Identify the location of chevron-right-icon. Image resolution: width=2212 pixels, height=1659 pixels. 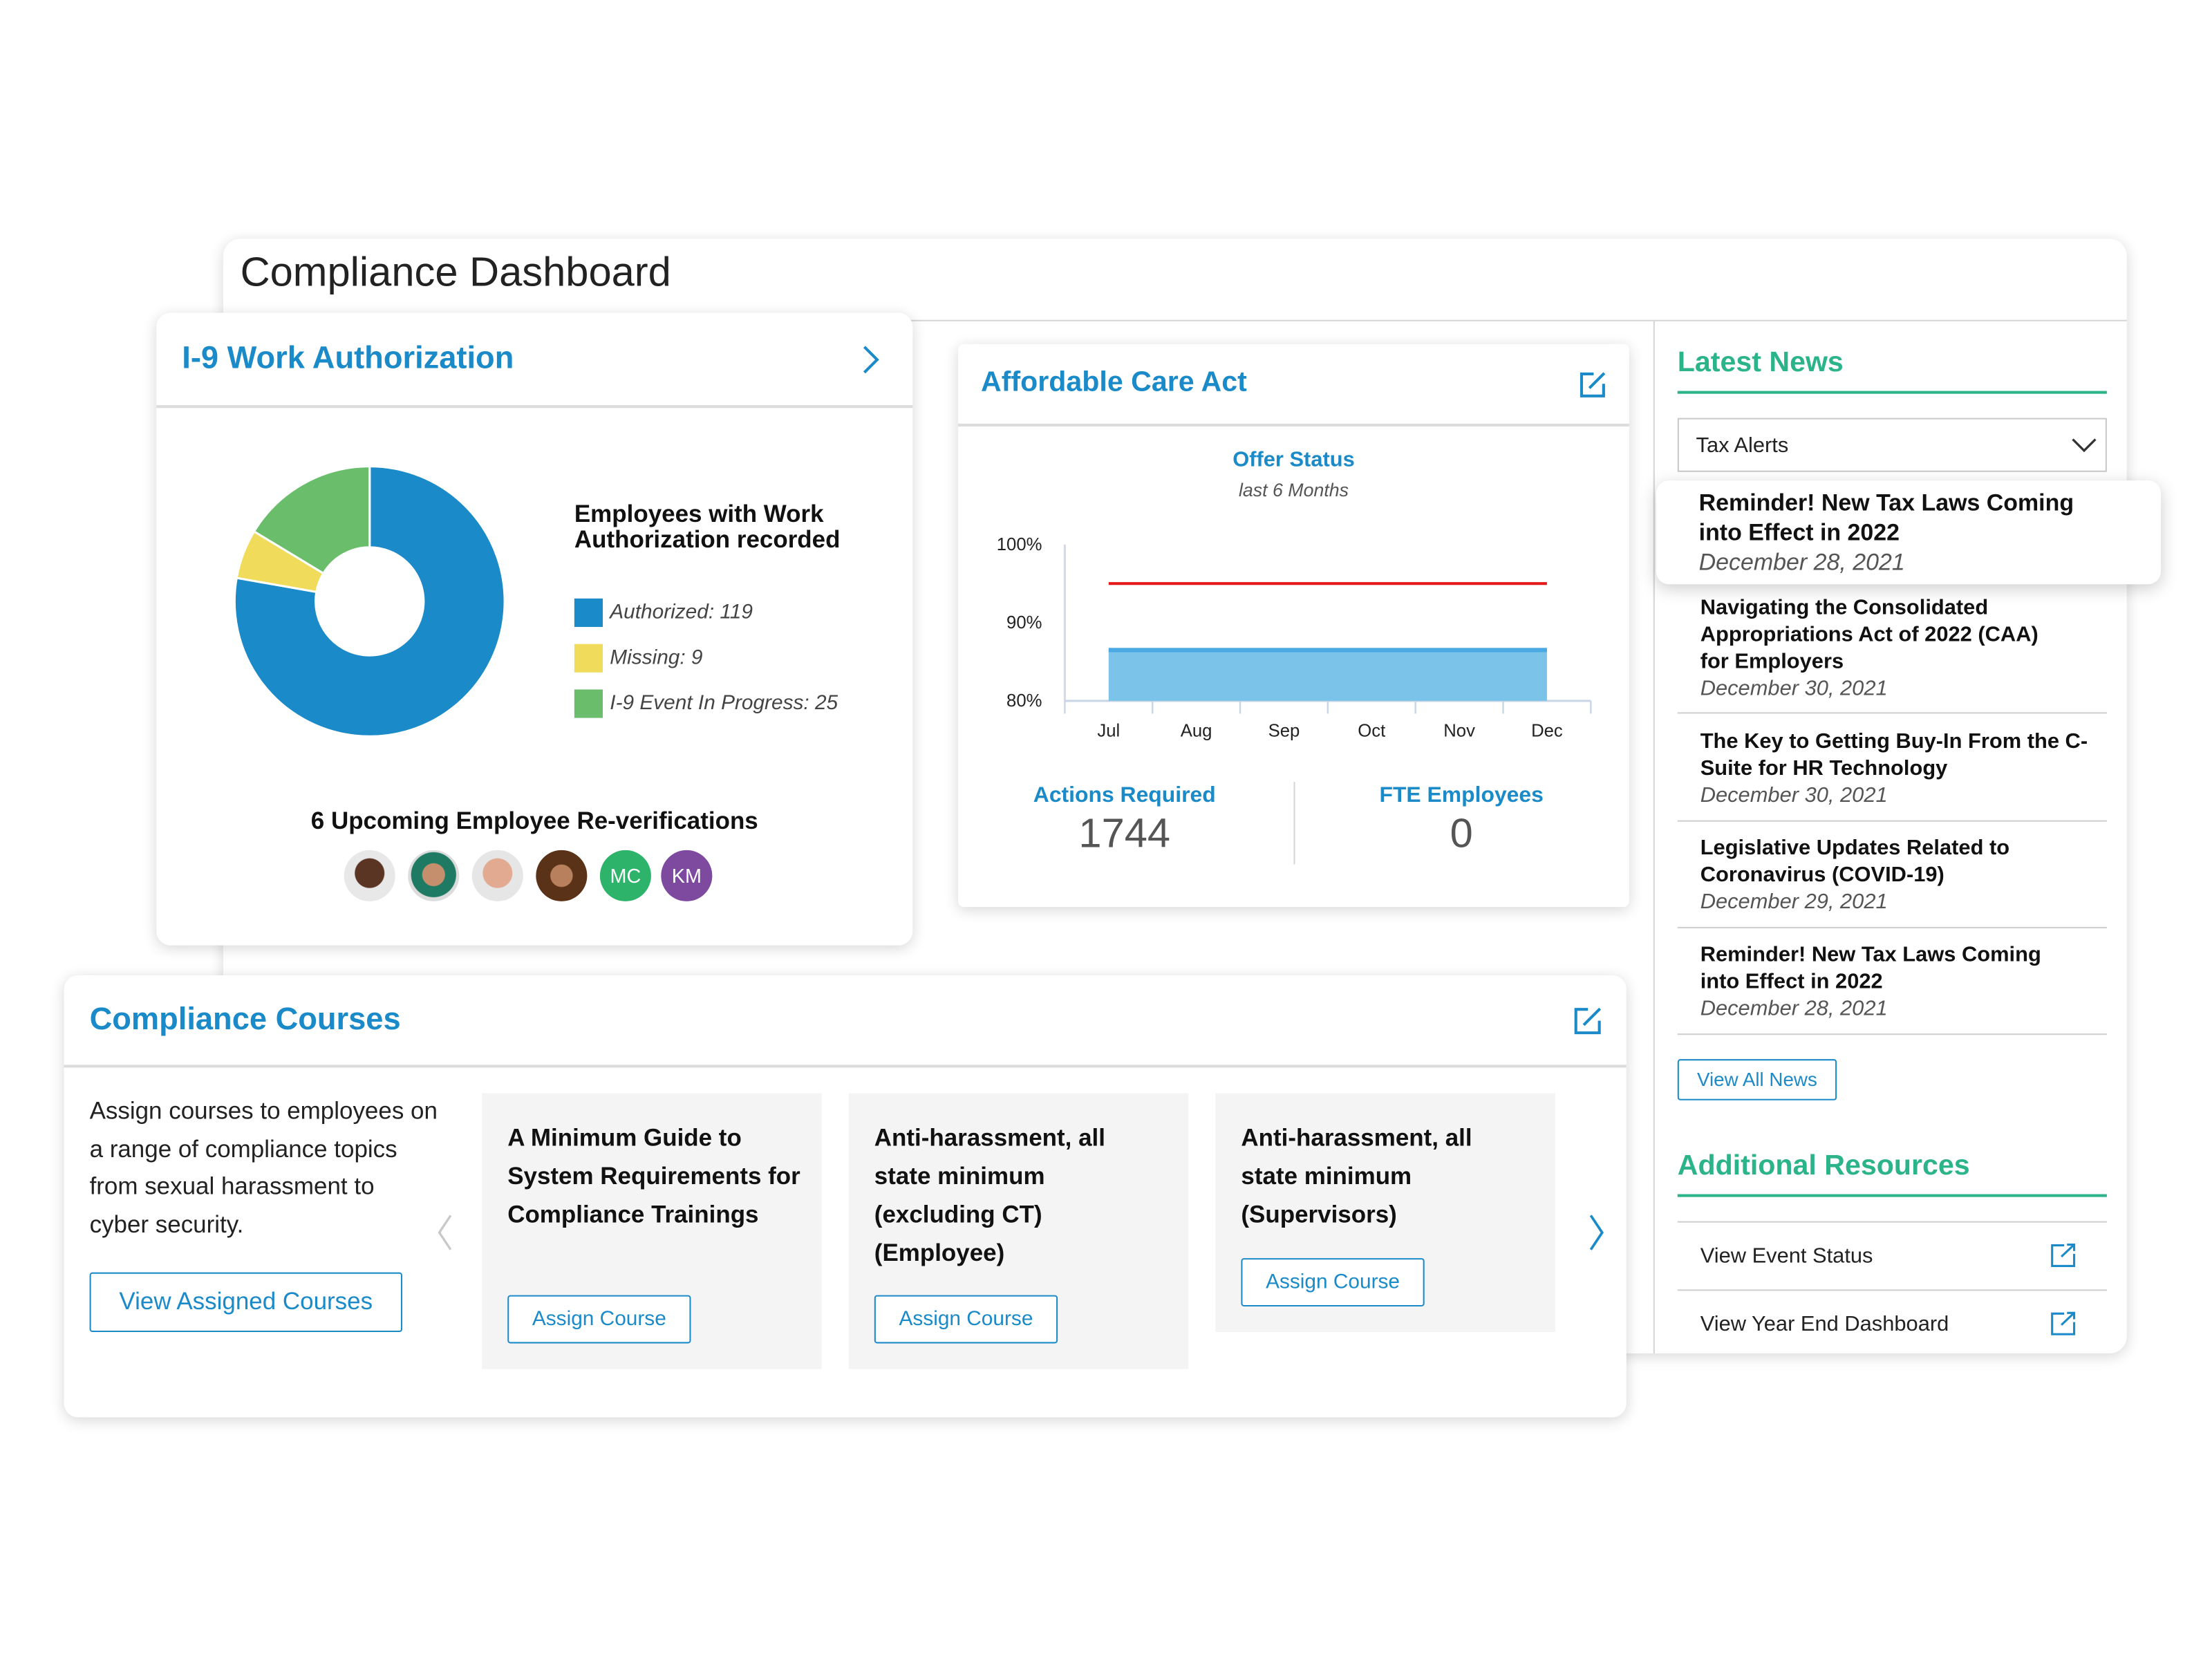
(871, 359).